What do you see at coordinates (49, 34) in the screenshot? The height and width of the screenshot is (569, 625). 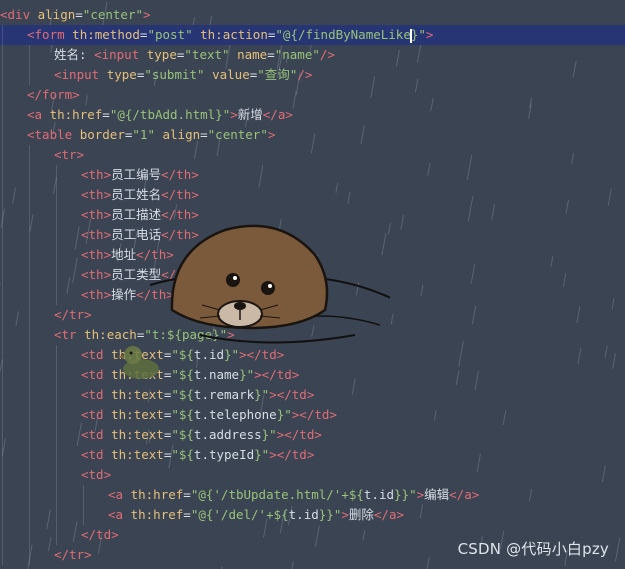 I see `code-token: form` at bounding box center [49, 34].